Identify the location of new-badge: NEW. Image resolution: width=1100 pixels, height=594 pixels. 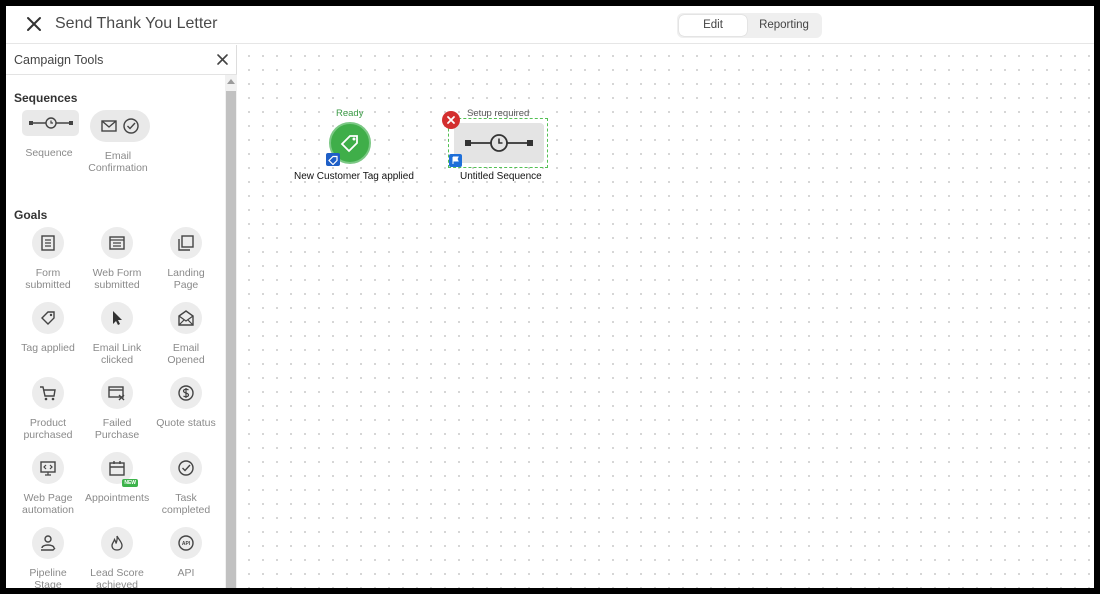
(130, 483).